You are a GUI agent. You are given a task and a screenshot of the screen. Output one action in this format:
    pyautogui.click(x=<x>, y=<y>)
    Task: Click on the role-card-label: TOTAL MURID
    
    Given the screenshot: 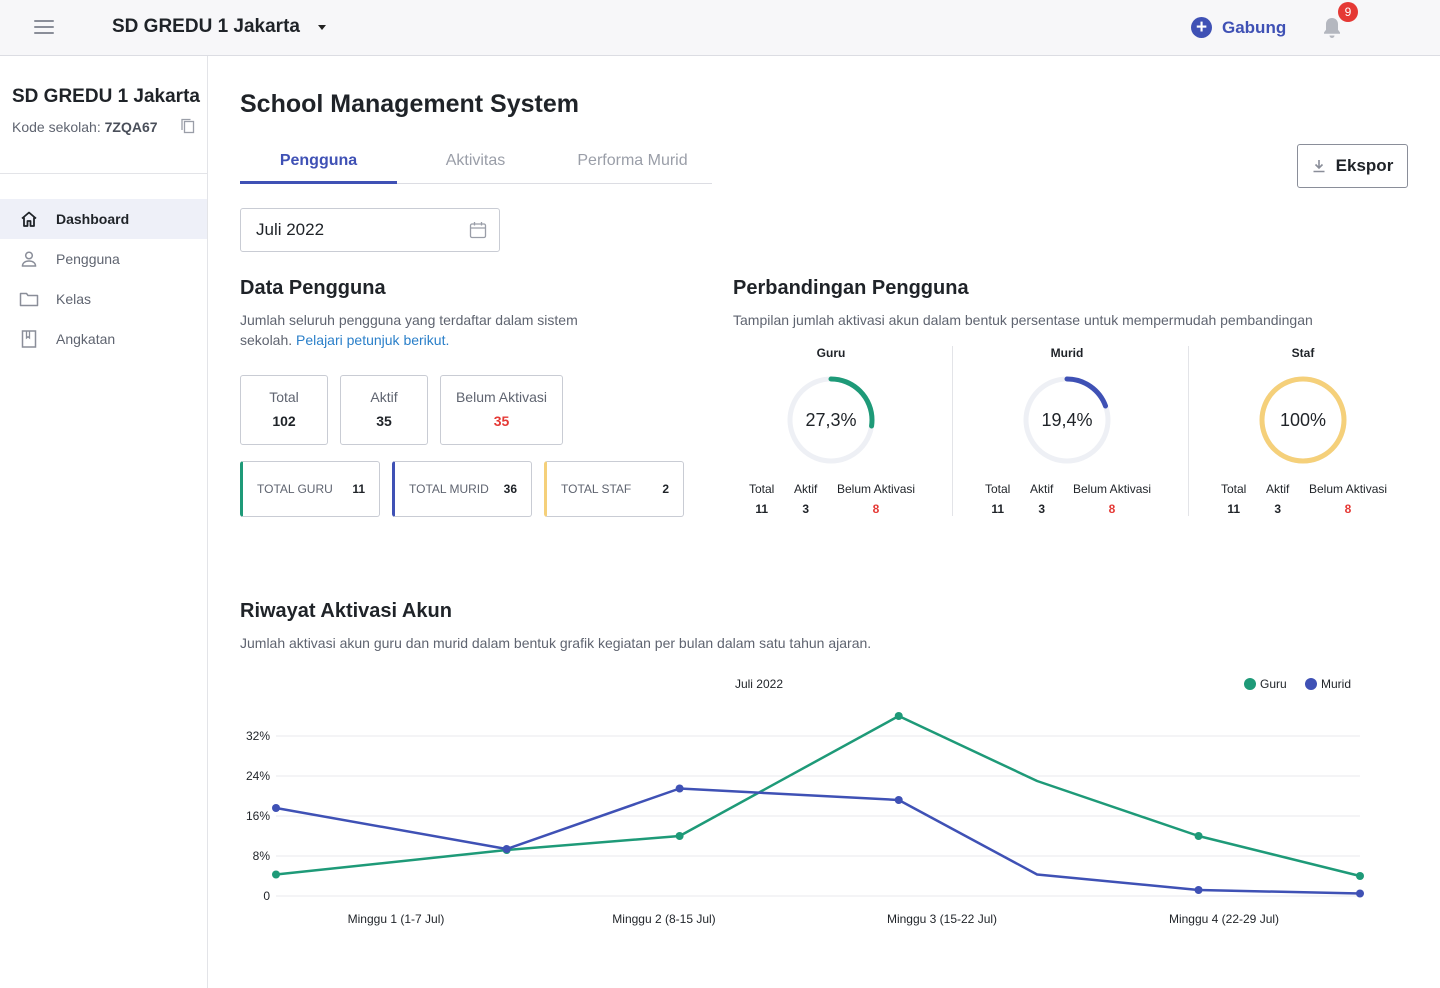 What is the action you would take?
    pyautogui.click(x=449, y=489)
    